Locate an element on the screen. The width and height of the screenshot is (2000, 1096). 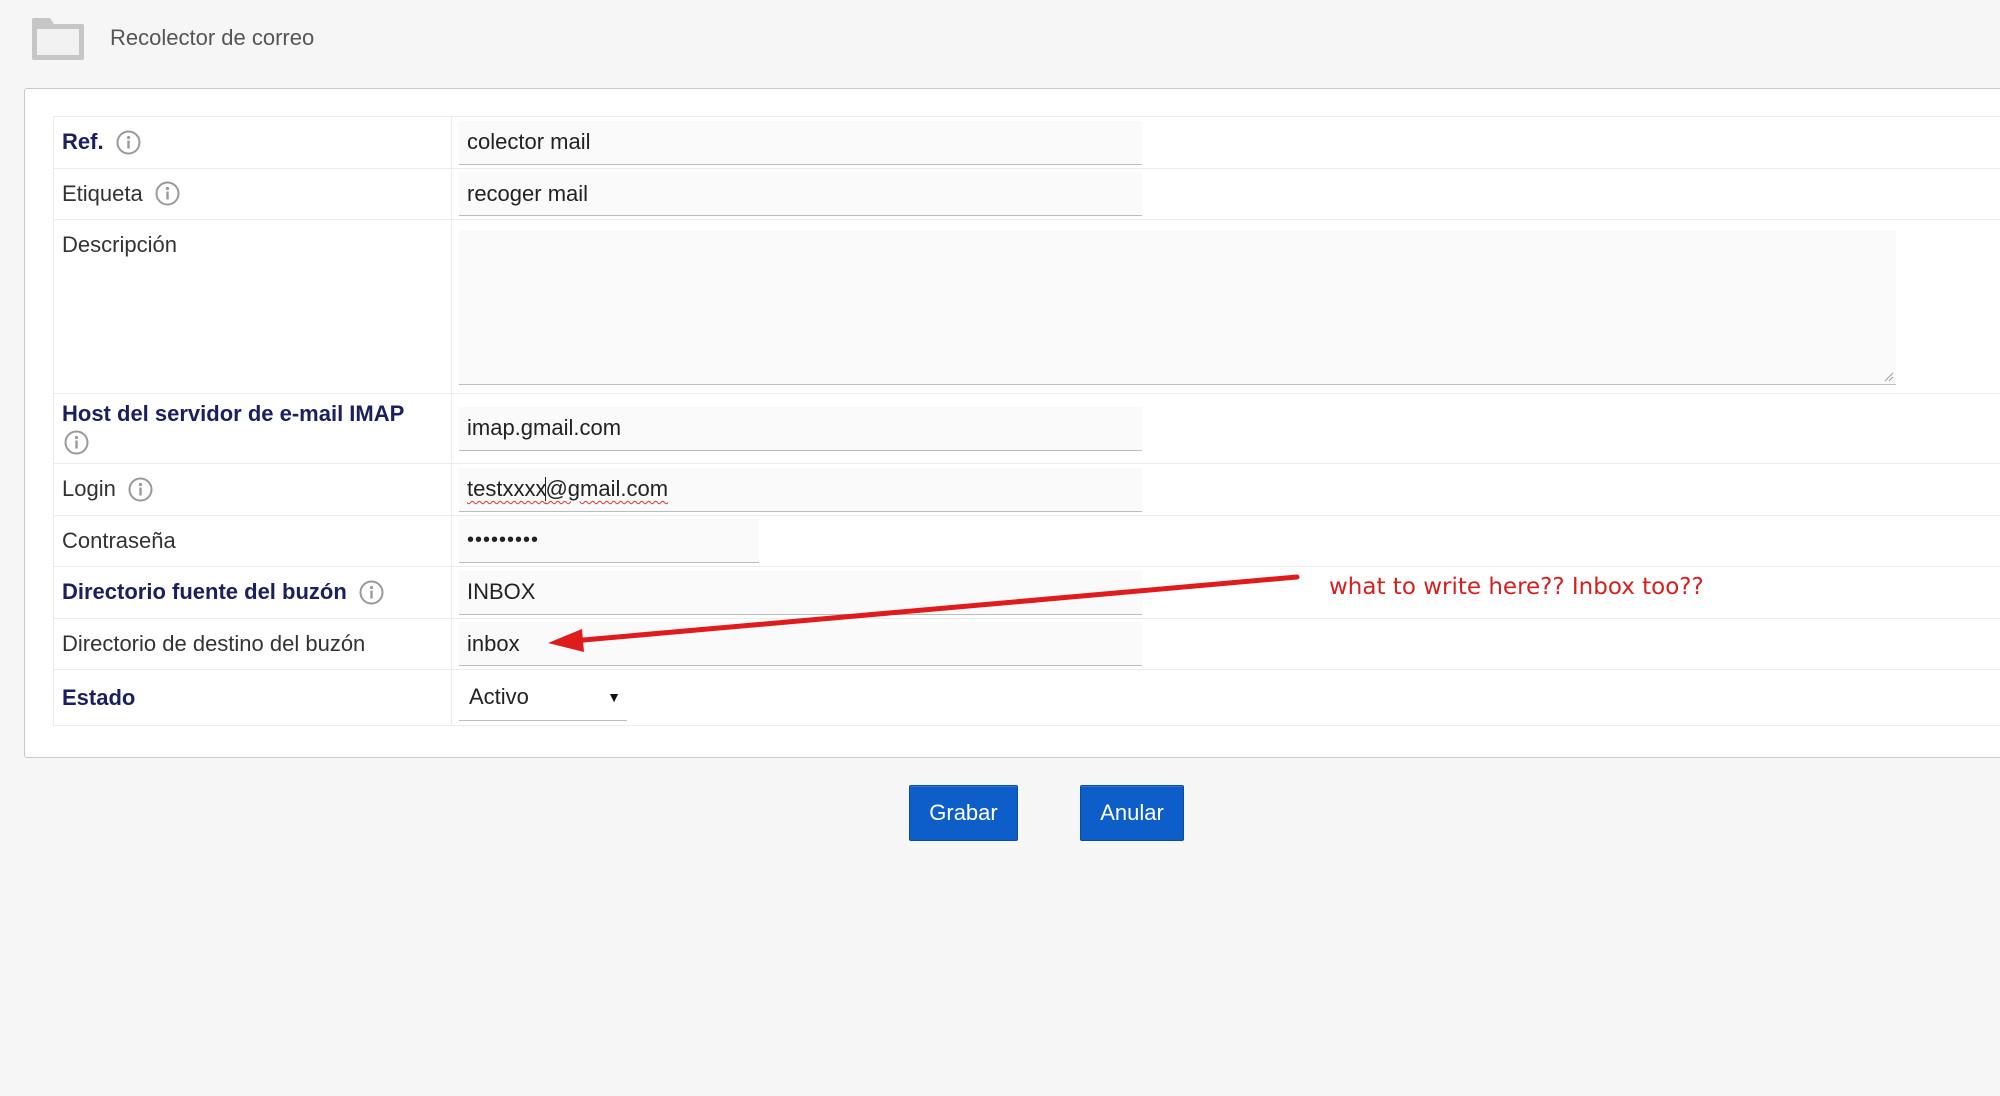
target-dir-cell: inbox is located at coordinates (1225, 644).